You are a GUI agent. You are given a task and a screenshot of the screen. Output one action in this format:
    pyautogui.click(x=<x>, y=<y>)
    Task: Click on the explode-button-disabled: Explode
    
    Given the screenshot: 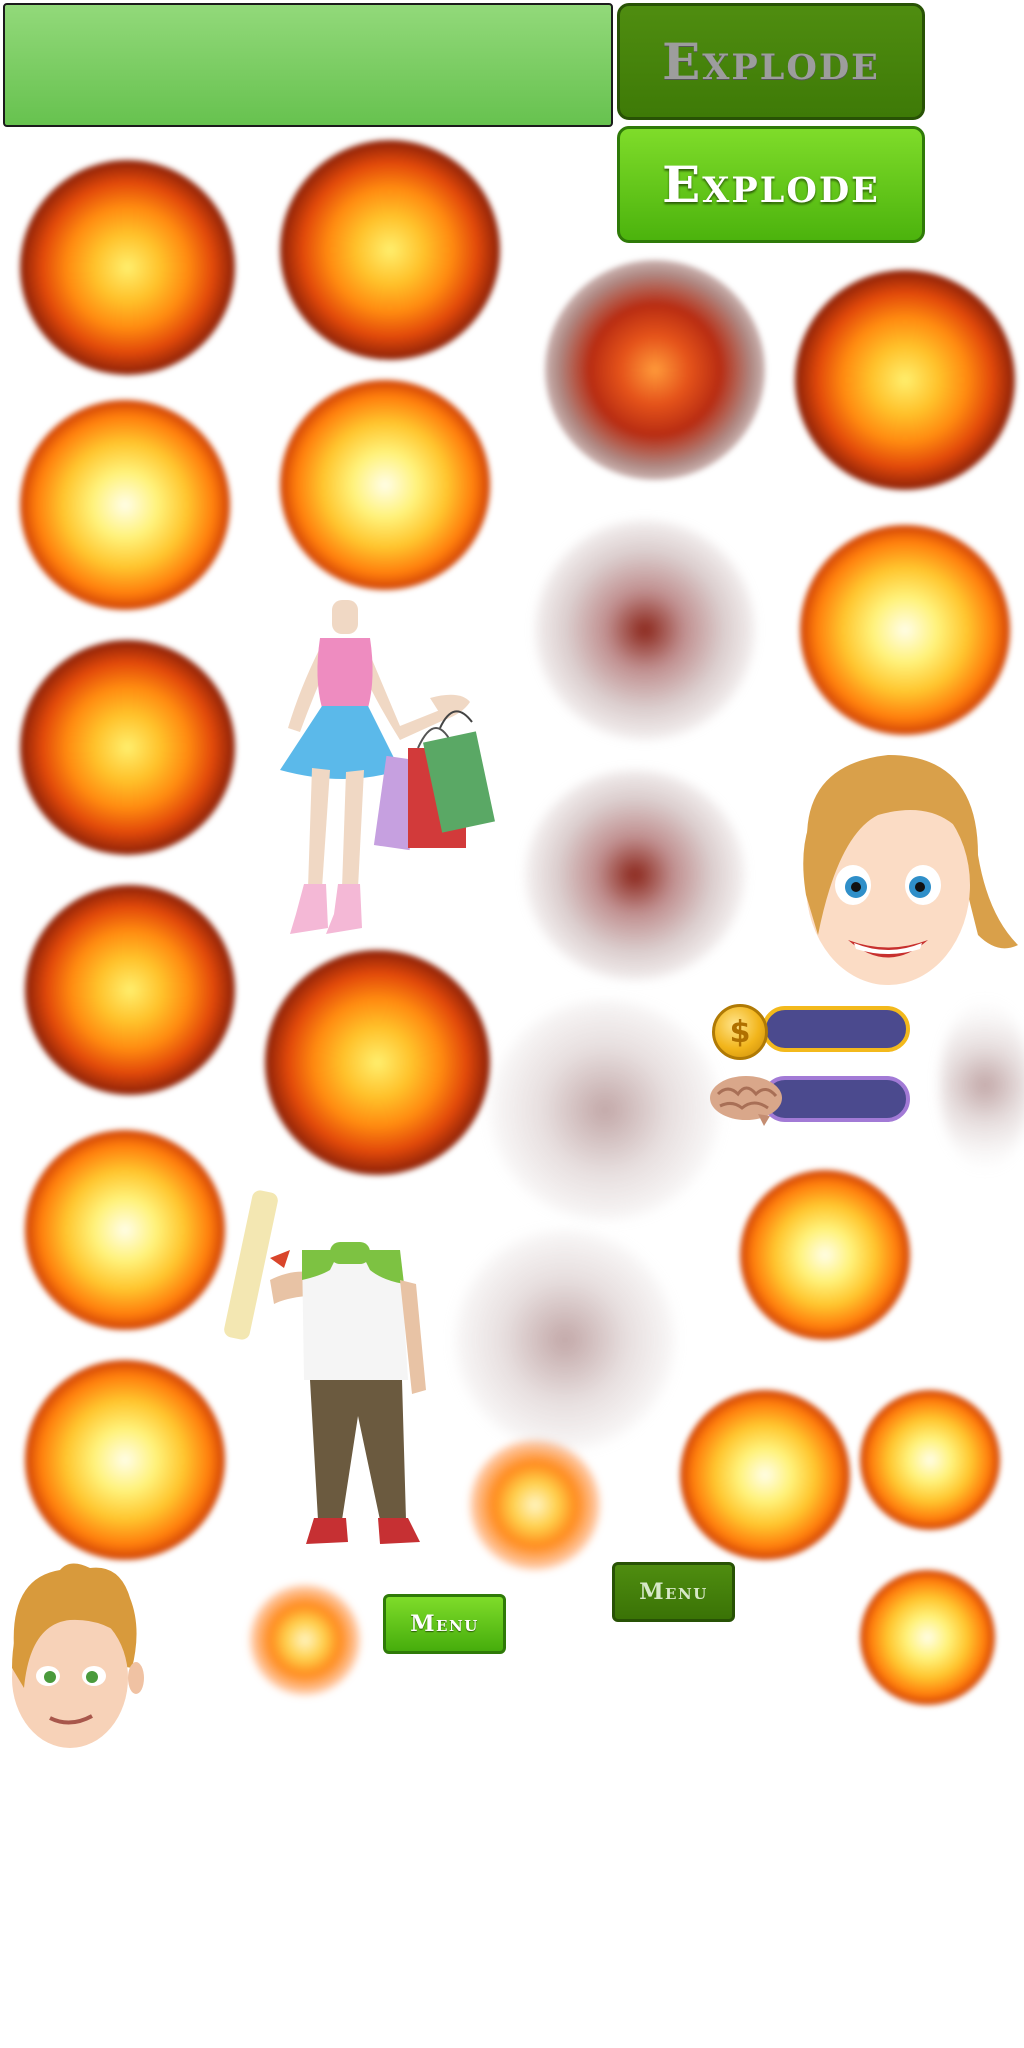 What is the action you would take?
    pyautogui.click(x=771, y=61)
    